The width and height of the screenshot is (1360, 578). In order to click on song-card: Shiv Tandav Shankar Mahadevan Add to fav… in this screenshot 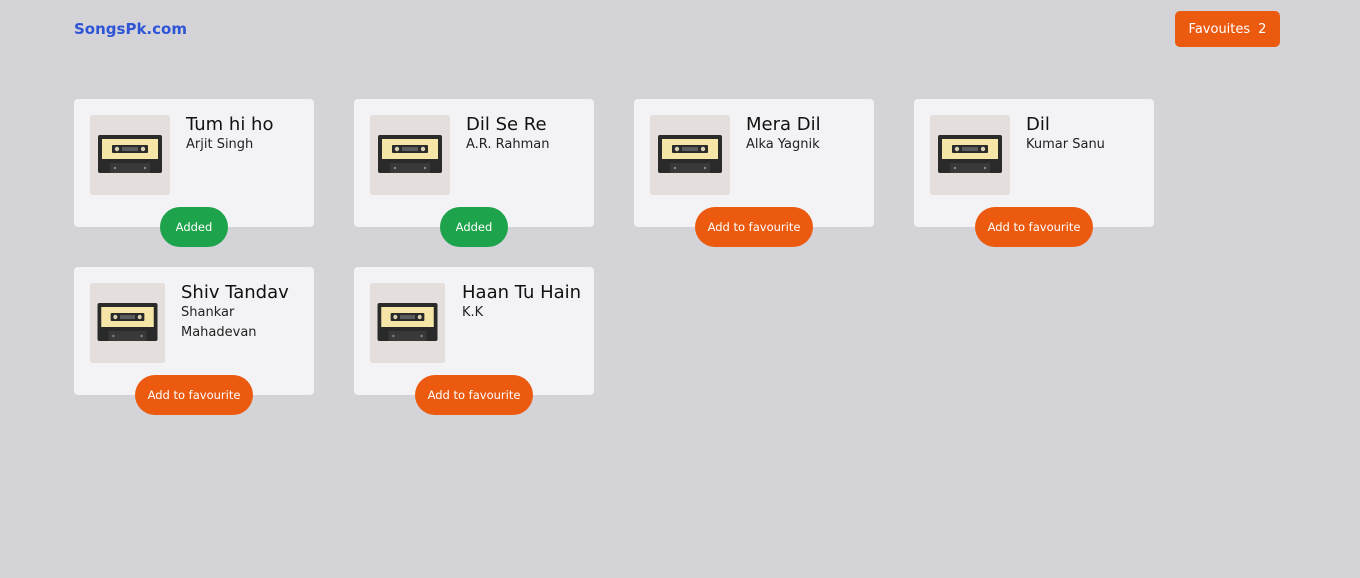, I will do `click(194, 341)`.